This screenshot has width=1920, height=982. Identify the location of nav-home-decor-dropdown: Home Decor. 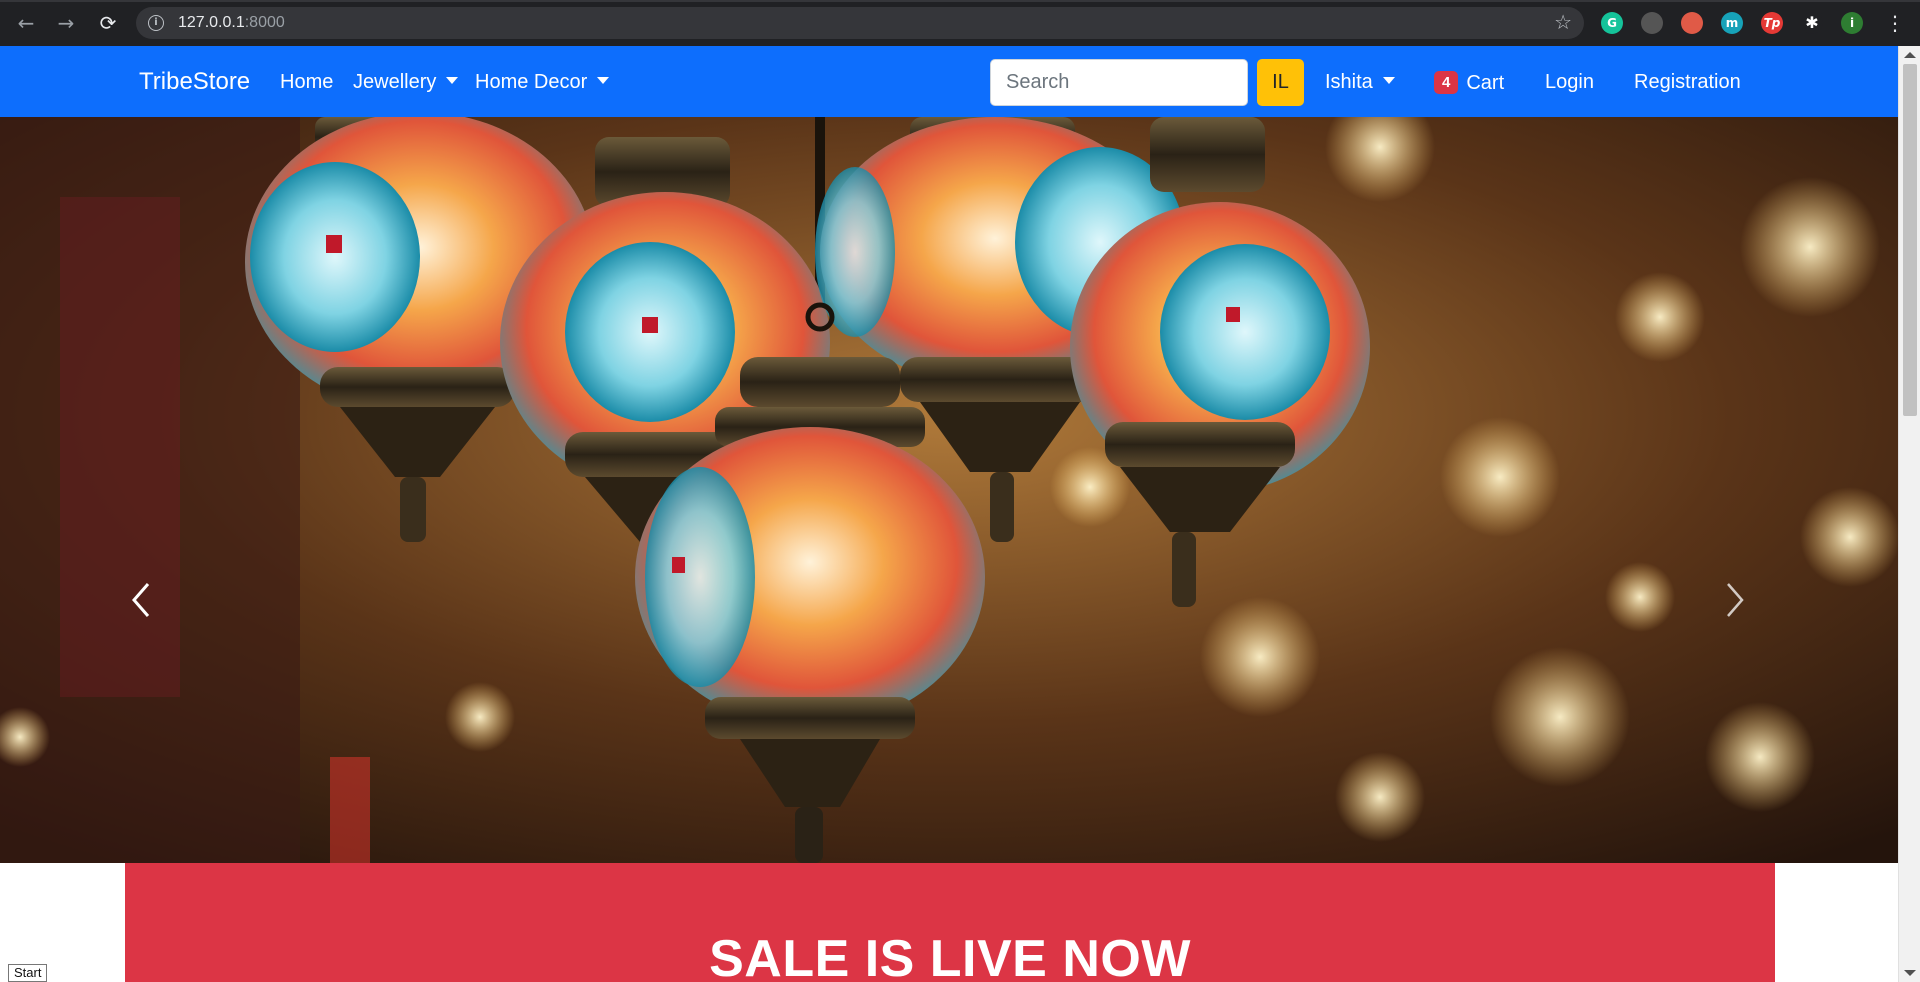
(542, 82).